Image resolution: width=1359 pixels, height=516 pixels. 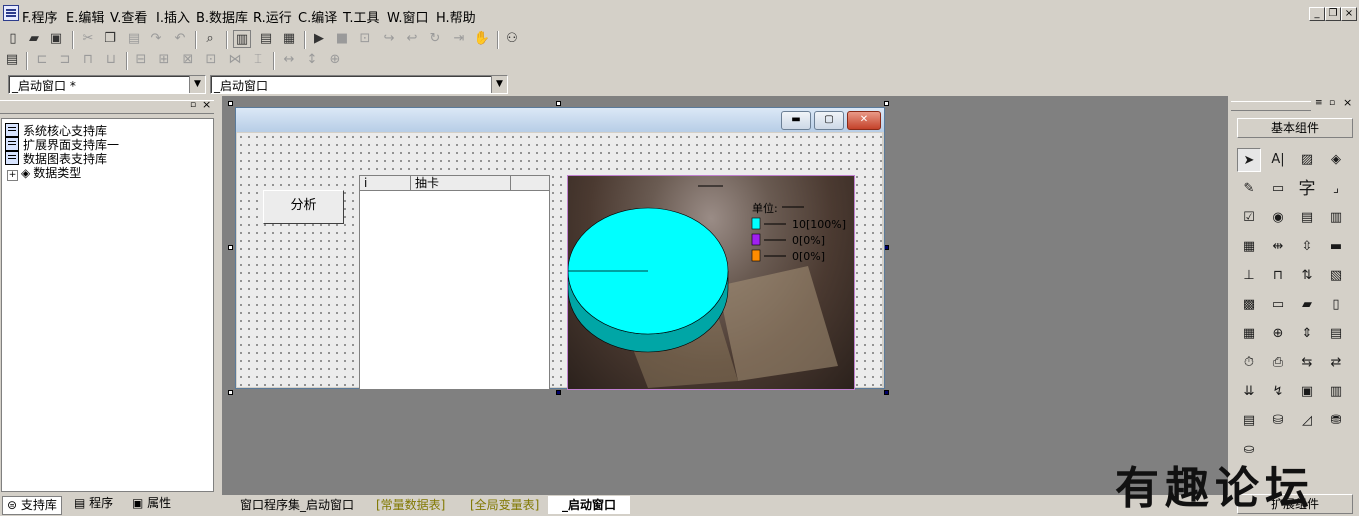 What do you see at coordinates (1278, 305) in the screenshot?
I see `status-bar-icon: ▭` at bounding box center [1278, 305].